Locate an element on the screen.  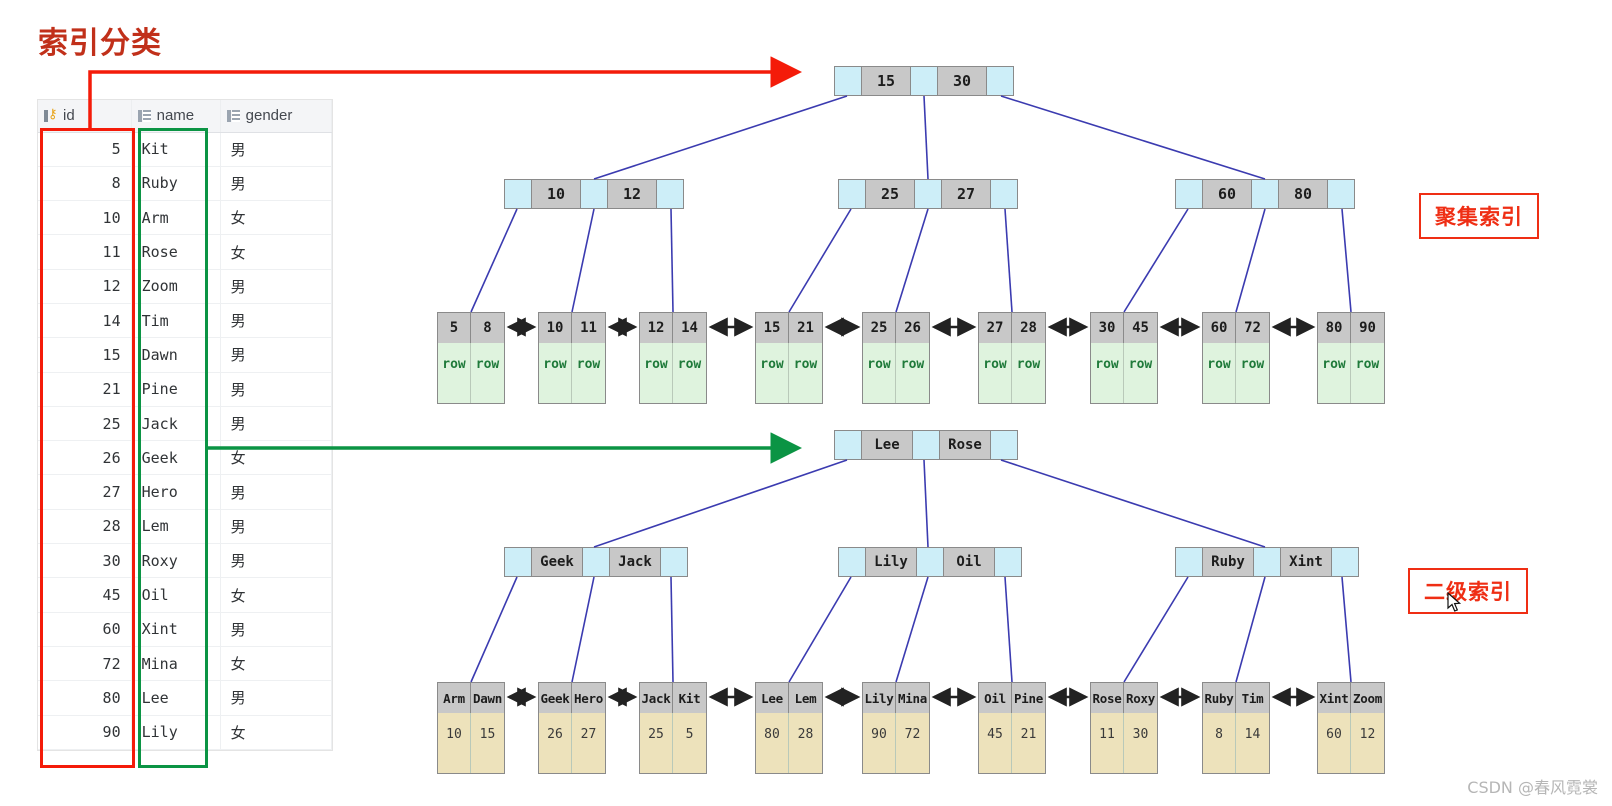
leaf-key-row: Geek Hero is located at coordinates (572, 698).